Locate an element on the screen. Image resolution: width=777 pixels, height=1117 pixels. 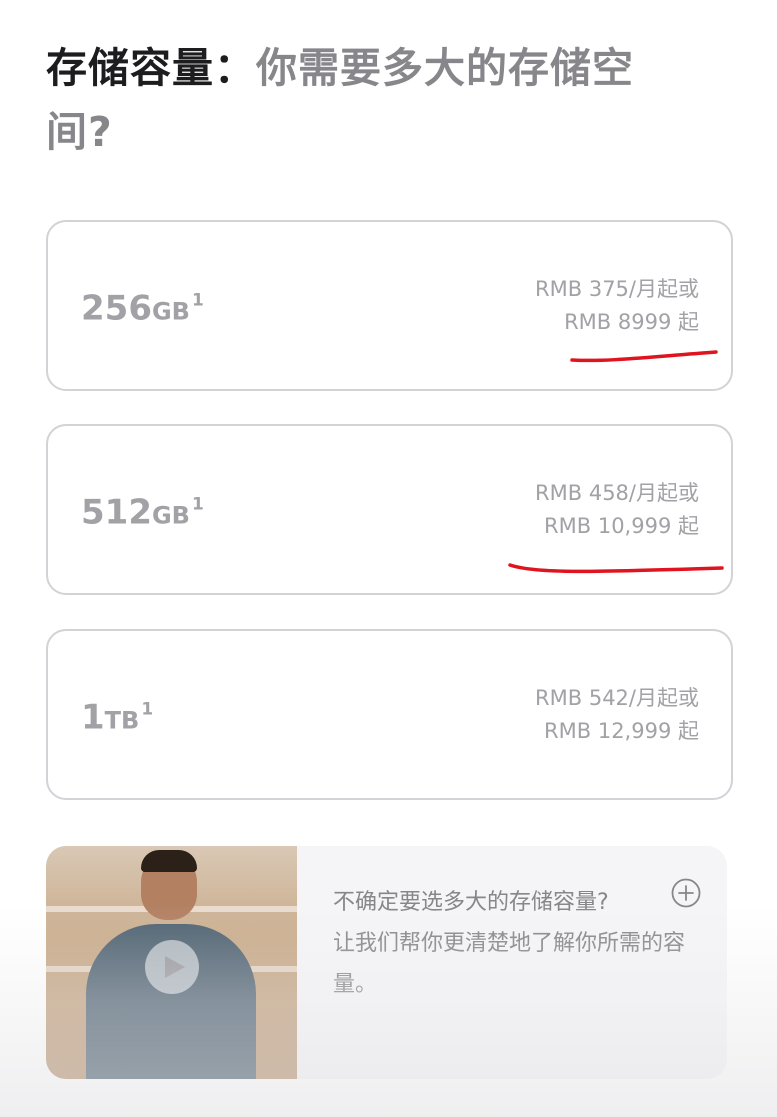
capacity-number: 256 is located at coordinates (116, 308).